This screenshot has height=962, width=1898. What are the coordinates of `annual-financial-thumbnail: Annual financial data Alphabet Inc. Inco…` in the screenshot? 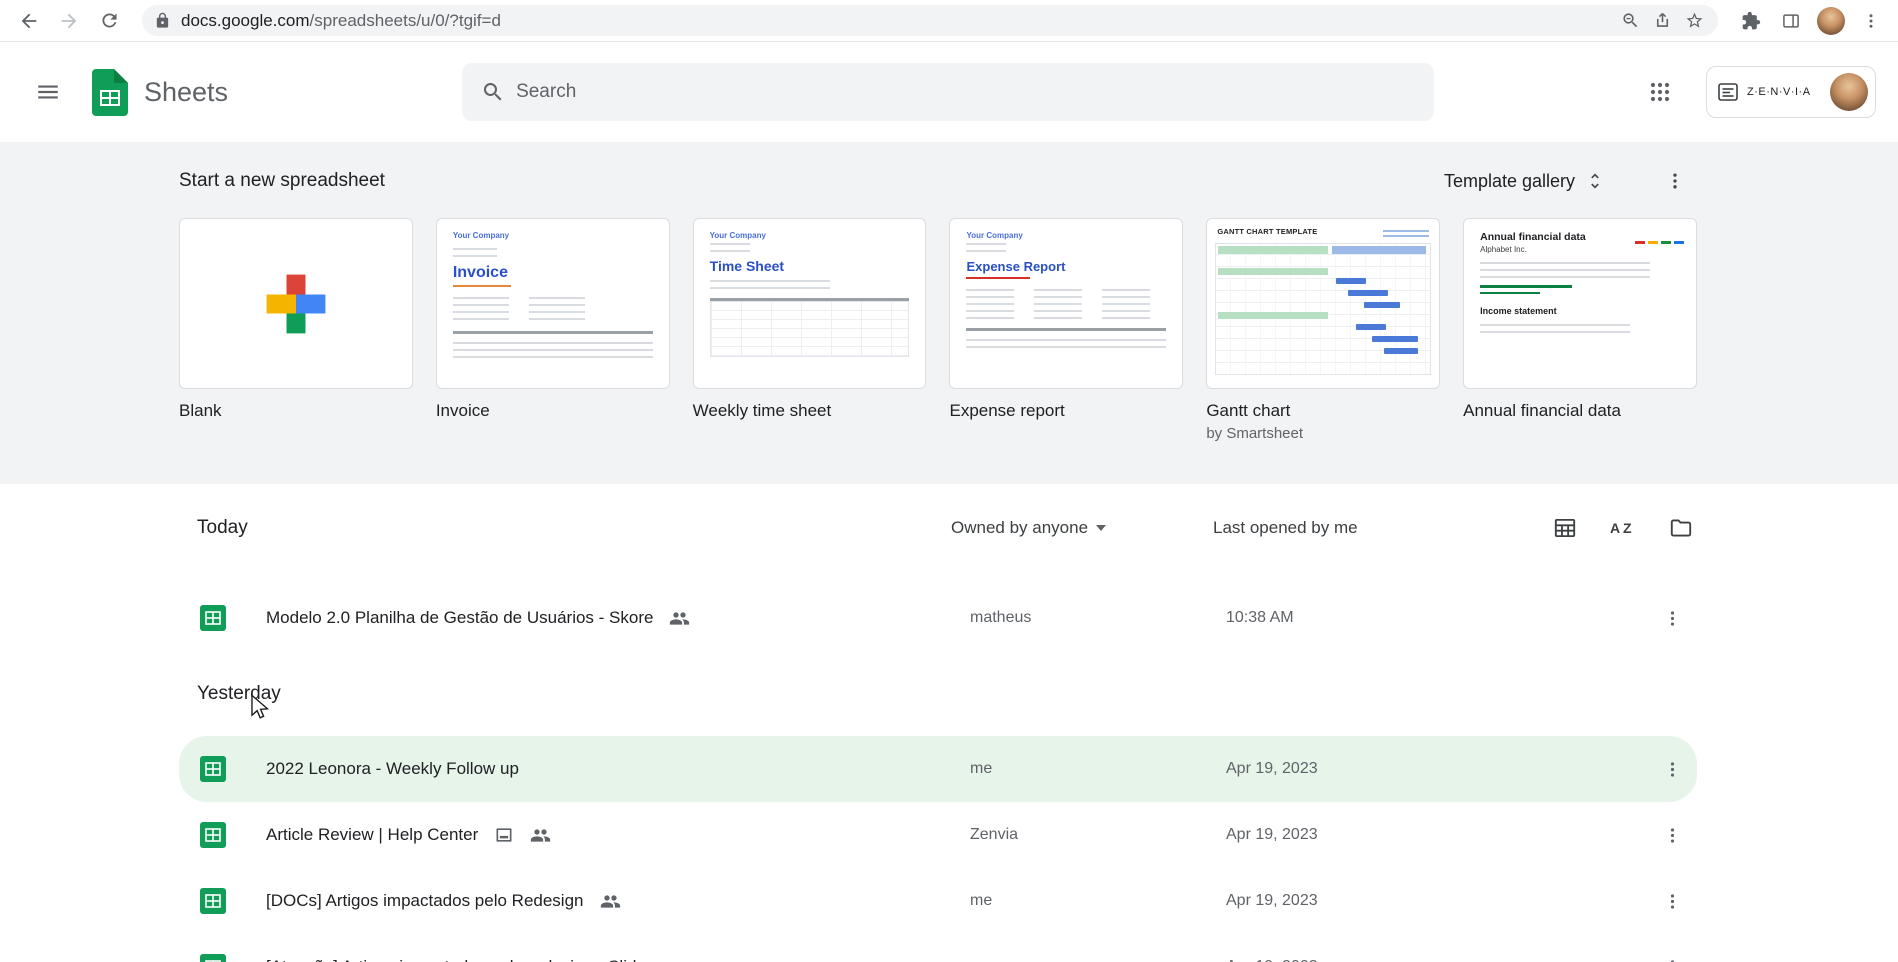 It's located at (1580, 303).